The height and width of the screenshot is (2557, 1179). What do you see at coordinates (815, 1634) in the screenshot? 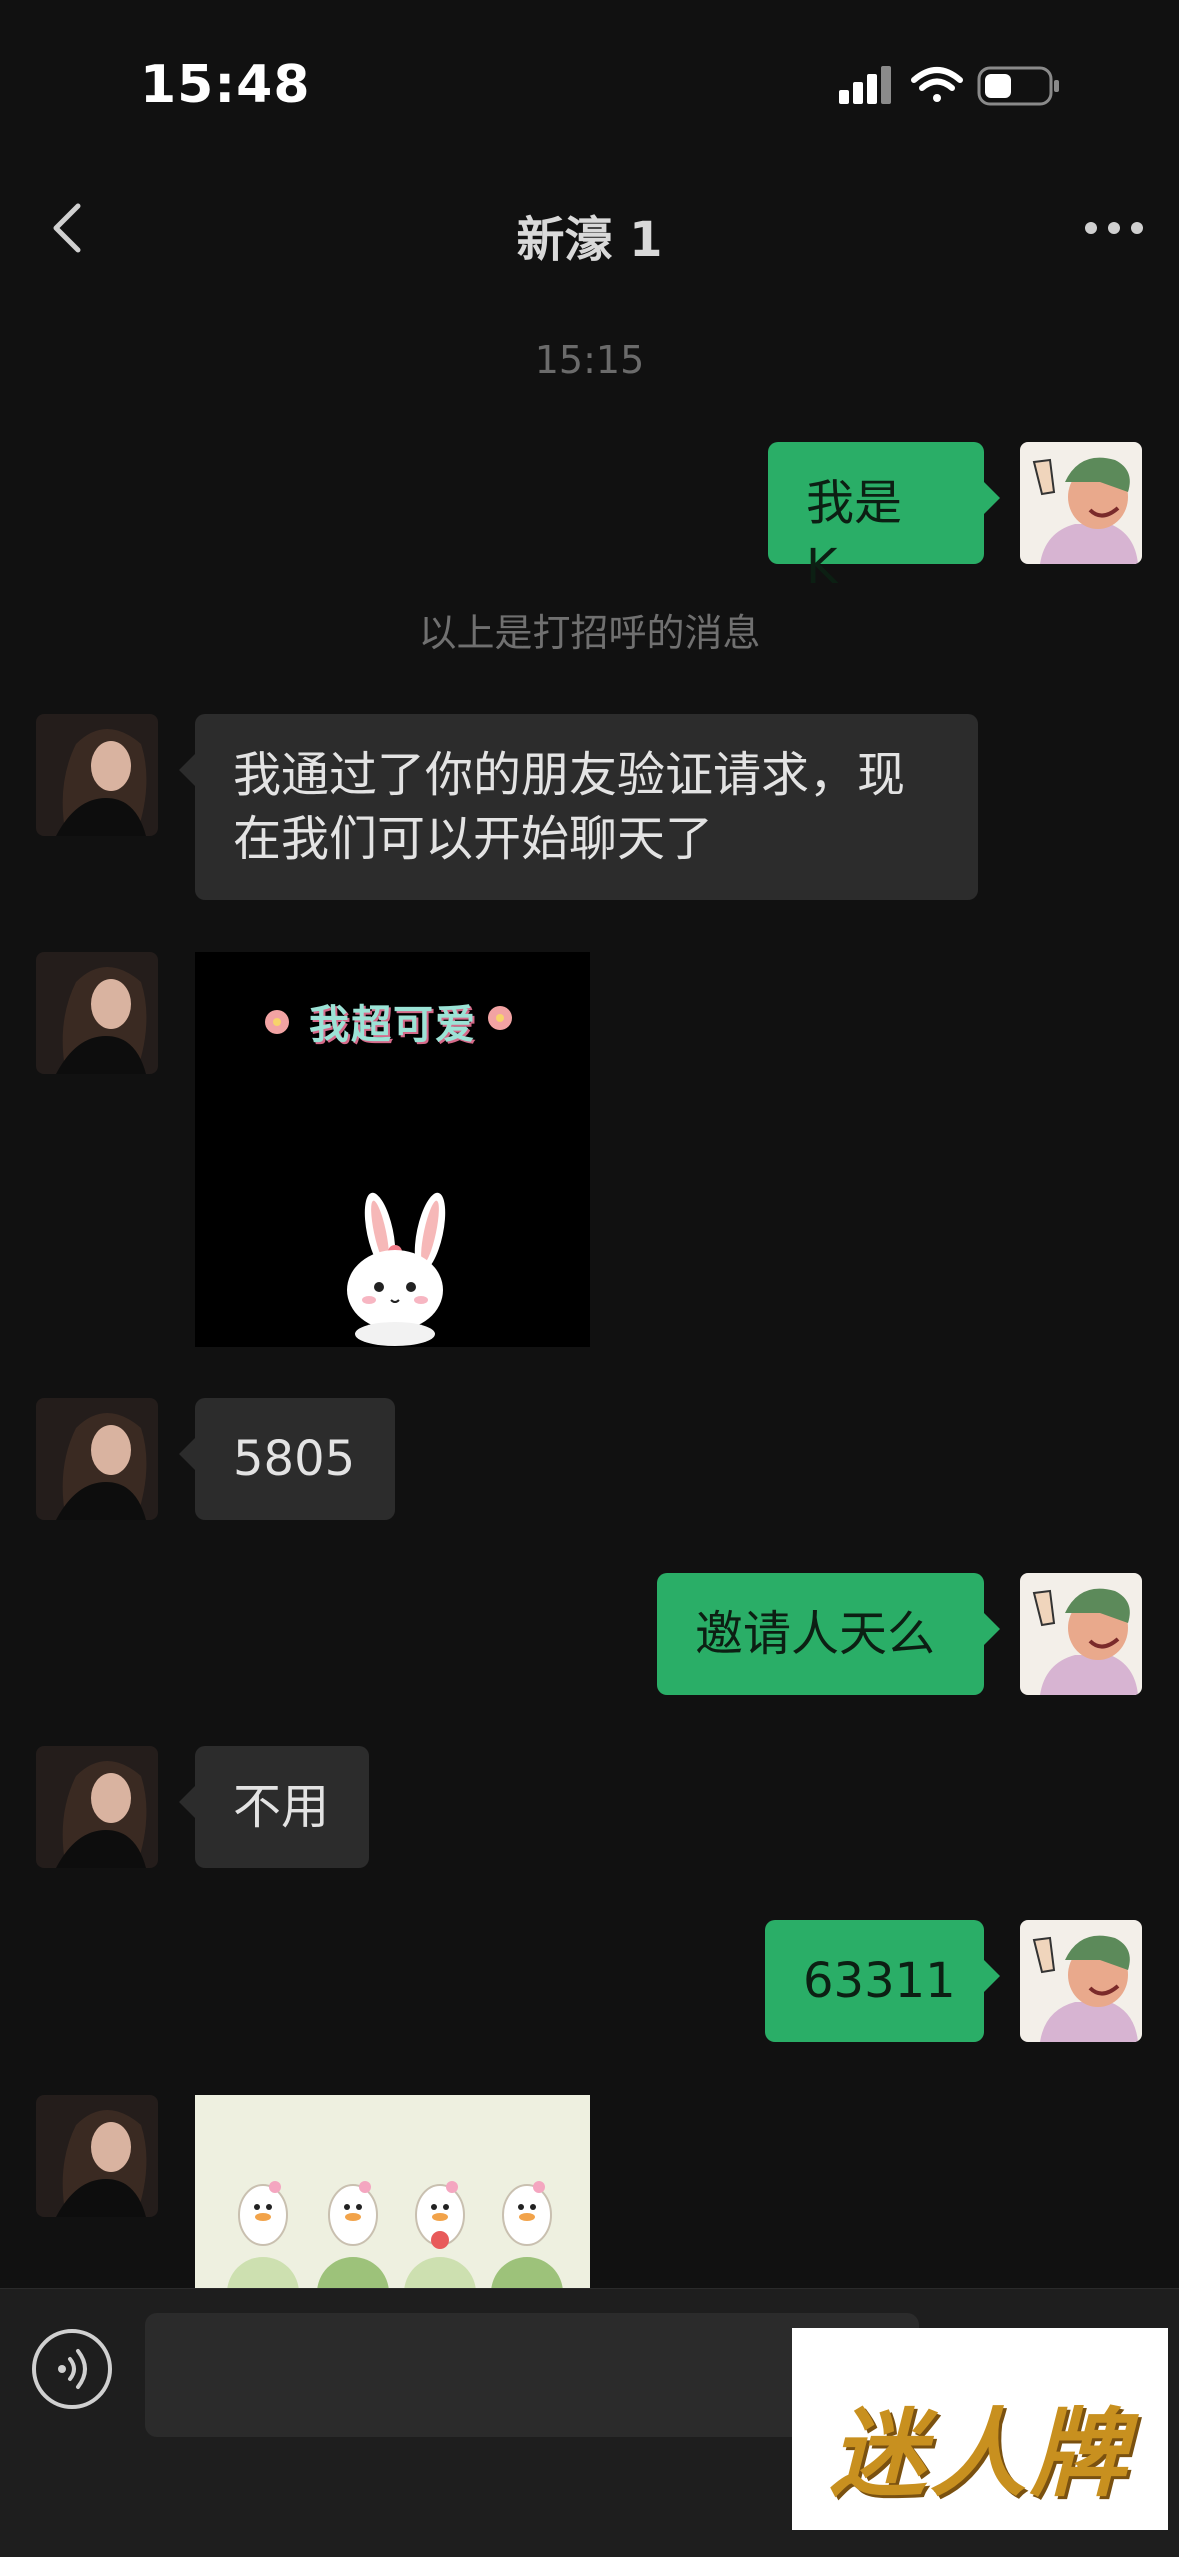
I see `message-text: 邀请人天么` at bounding box center [815, 1634].